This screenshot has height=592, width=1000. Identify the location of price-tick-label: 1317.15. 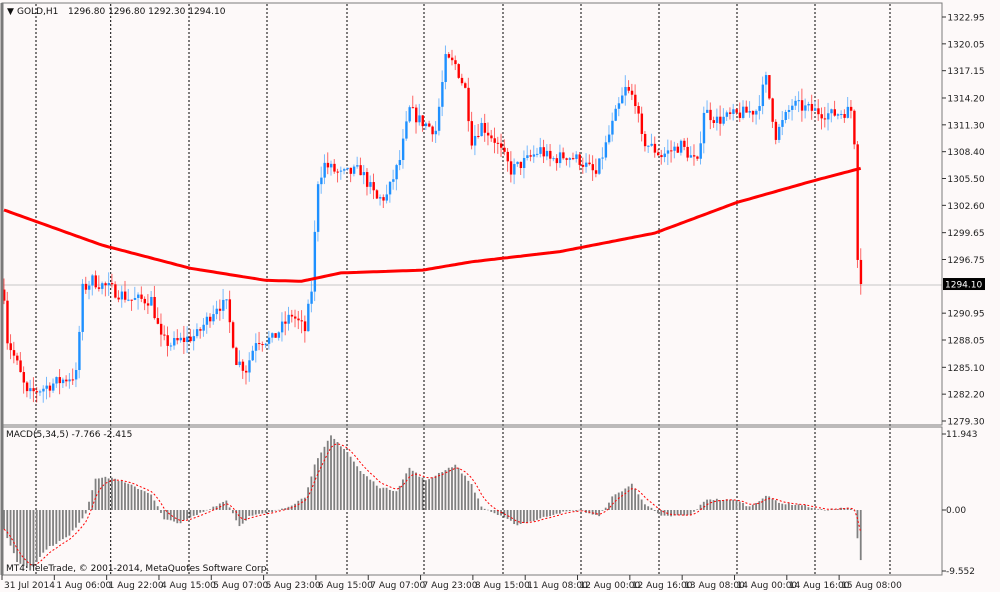
(965, 72).